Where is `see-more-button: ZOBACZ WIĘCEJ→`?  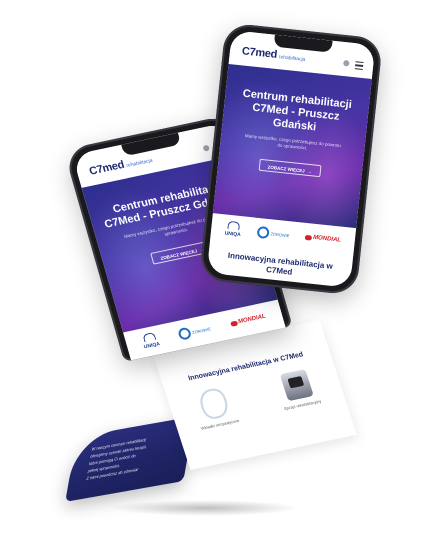 see-more-button: ZOBACZ WIĘCEJ→ is located at coordinates (290, 168).